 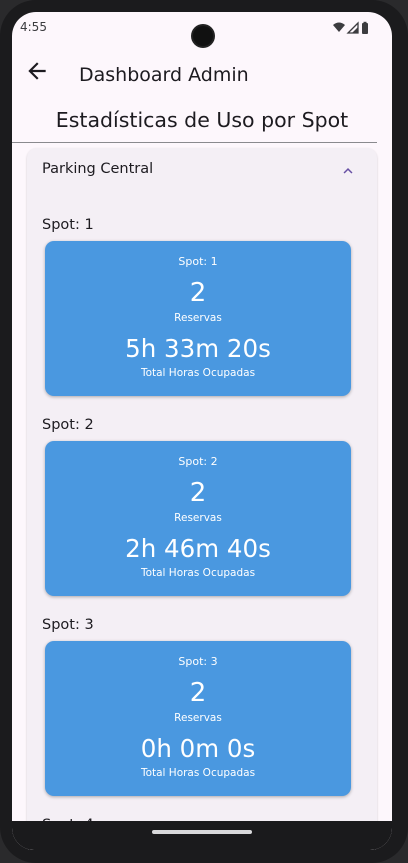 I want to click on status-bar: 4:55, so click(x=202, y=29).